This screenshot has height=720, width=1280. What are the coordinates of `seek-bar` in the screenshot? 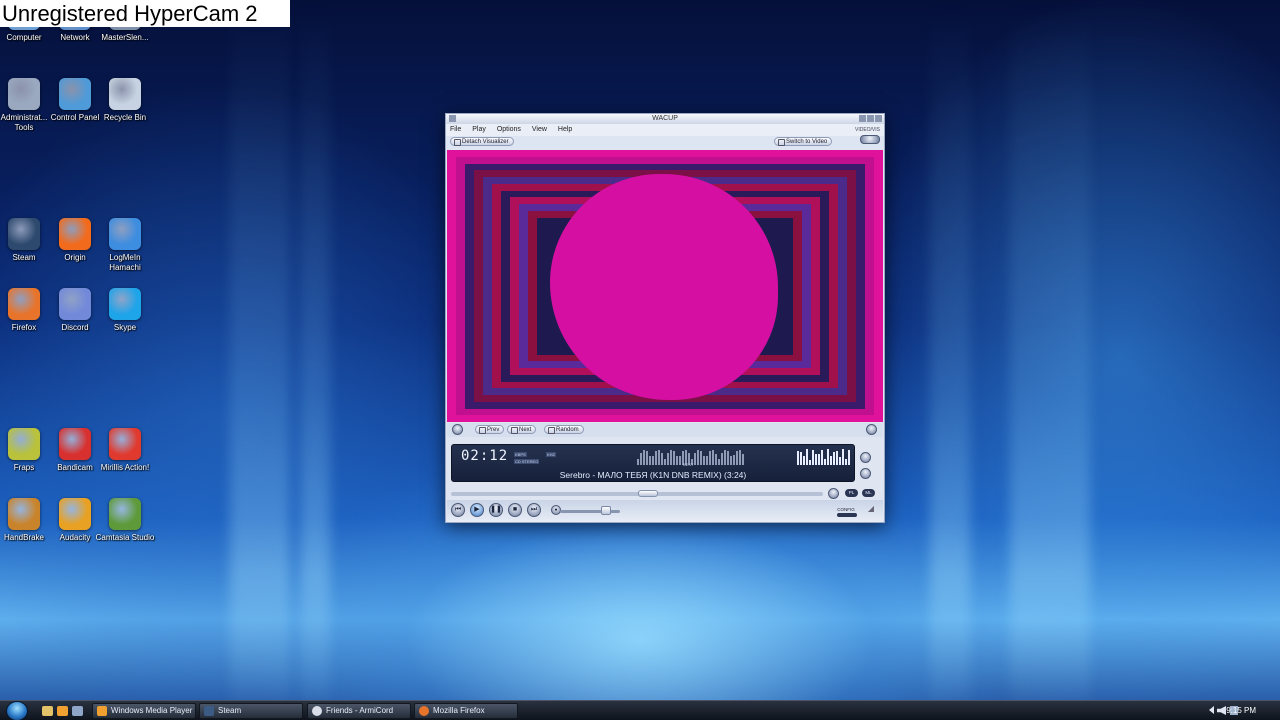 It's located at (637, 493).